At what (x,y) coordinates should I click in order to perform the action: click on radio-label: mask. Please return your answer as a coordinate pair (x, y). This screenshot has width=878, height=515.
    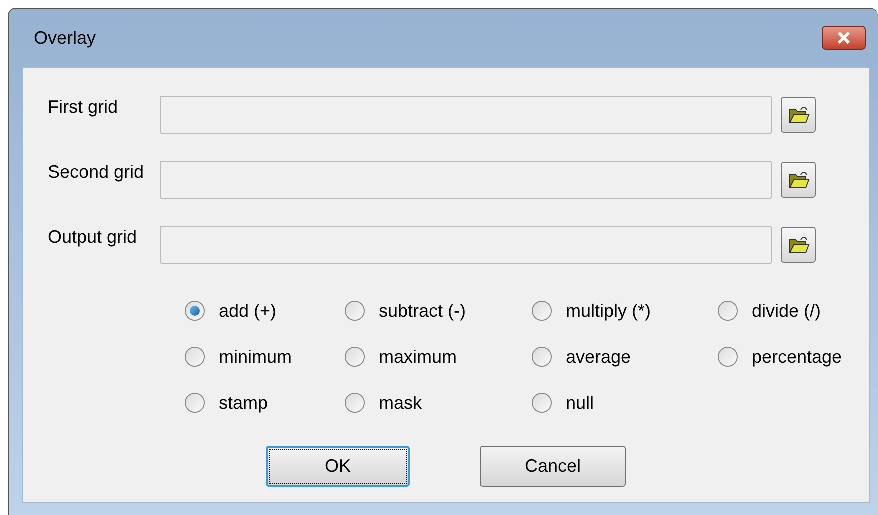
    Looking at the image, I should click on (400, 403).